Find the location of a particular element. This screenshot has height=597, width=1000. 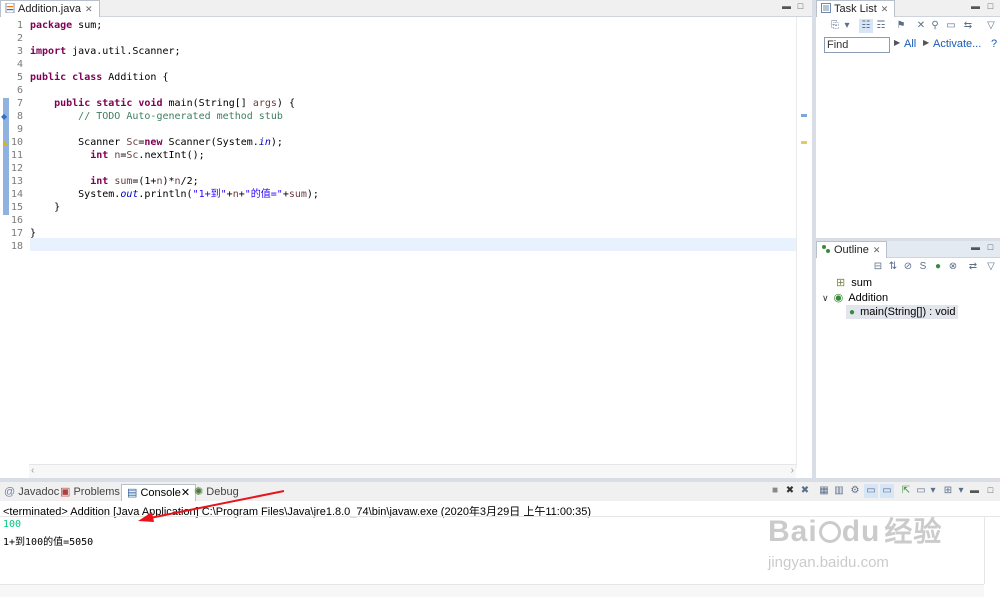

code-token: args is located at coordinates (264, 103).